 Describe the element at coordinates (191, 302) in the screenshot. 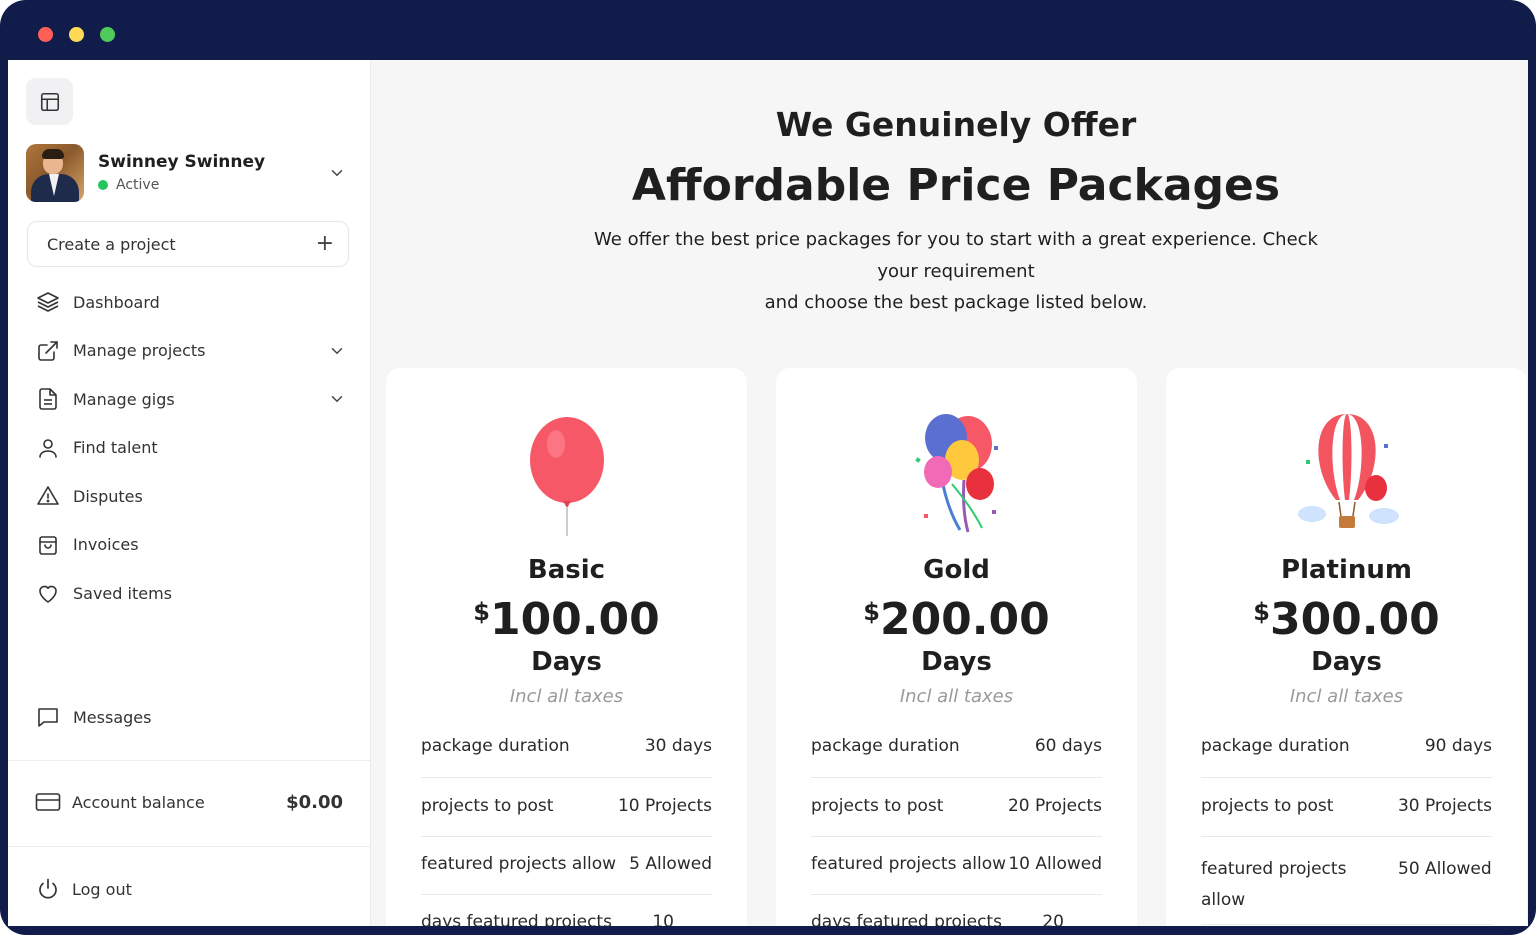

I see `sidebar-item-dashboard: Dashboard` at that location.